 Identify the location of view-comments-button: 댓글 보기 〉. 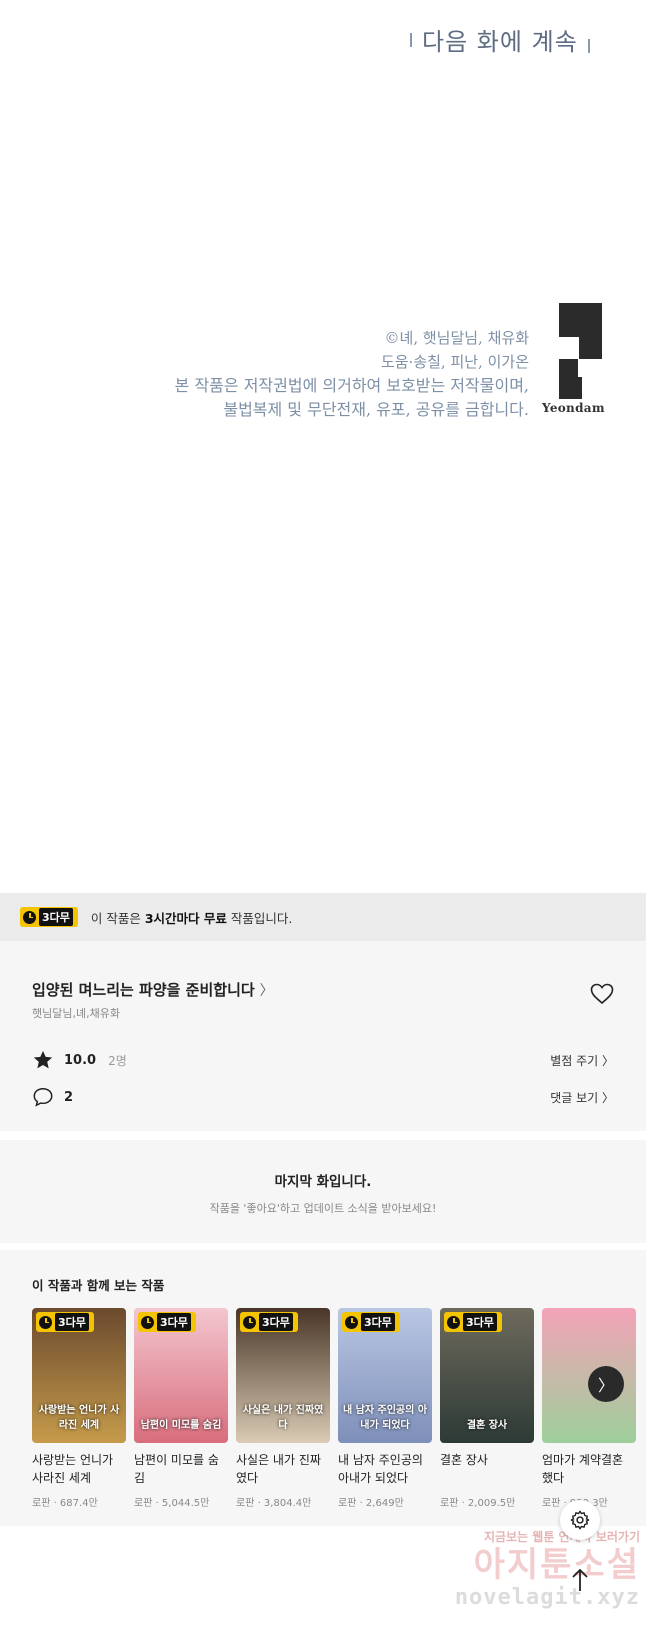
(582, 1097).